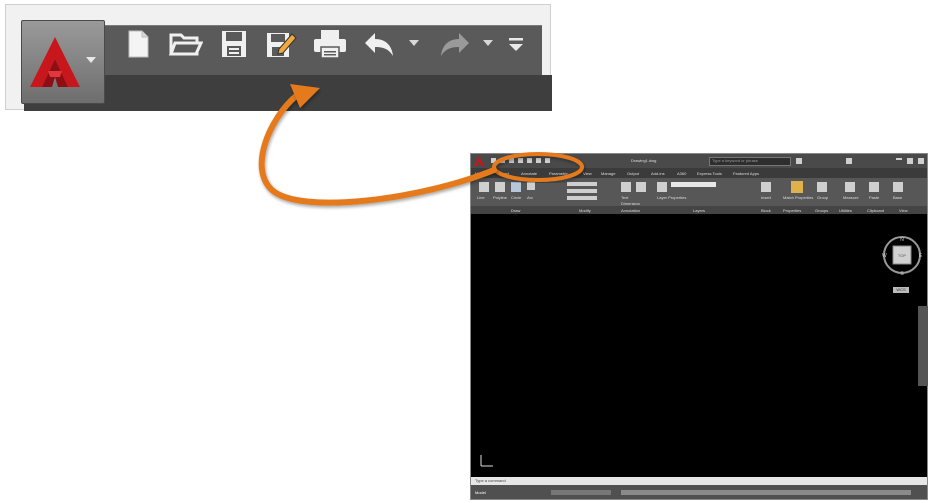  What do you see at coordinates (377, 149) in the screenshot?
I see `callout-arrow-shaft` at bounding box center [377, 149].